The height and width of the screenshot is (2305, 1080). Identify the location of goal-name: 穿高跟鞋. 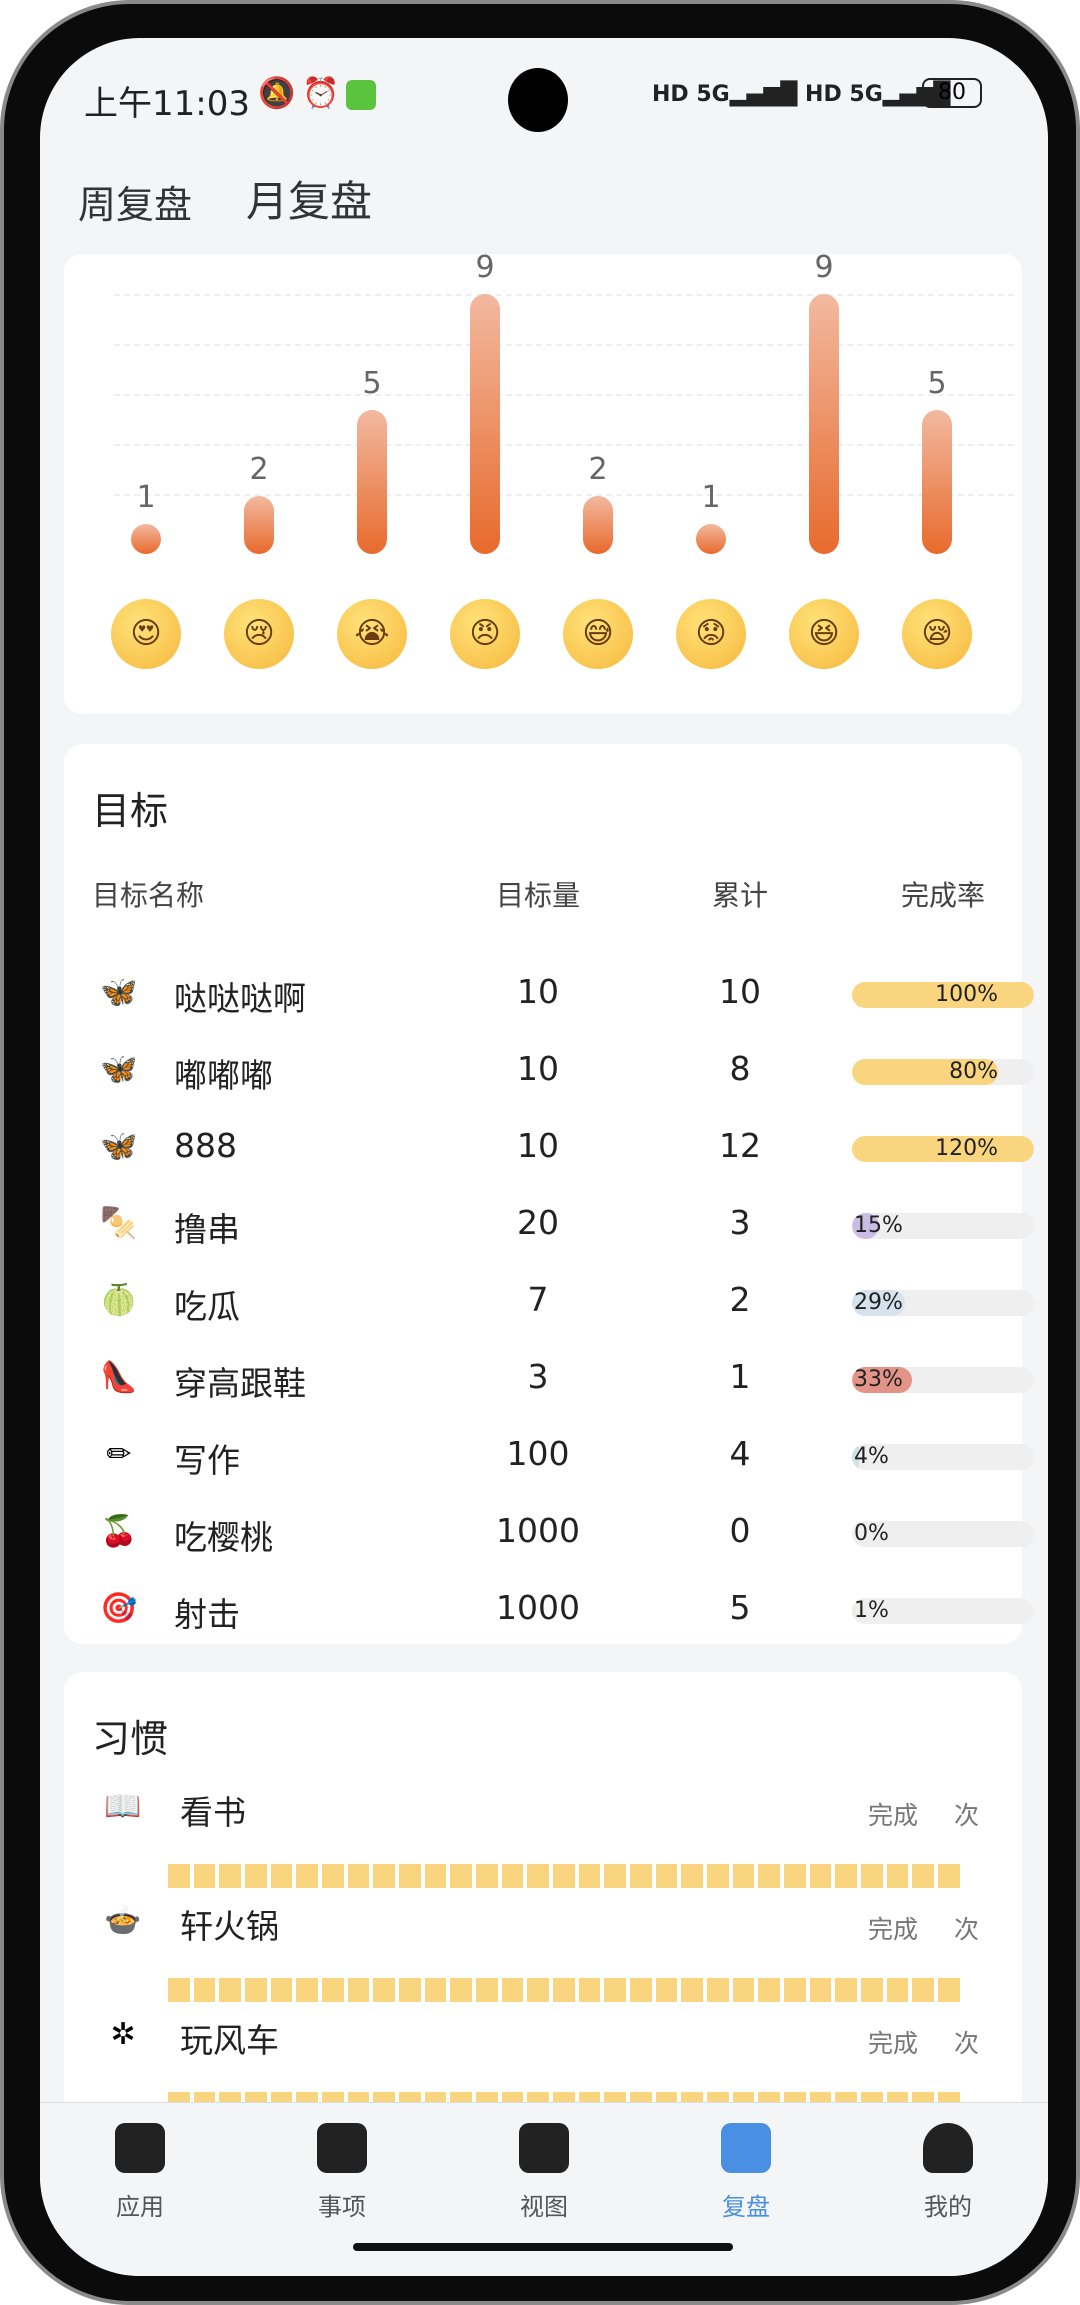
(240, 1383).